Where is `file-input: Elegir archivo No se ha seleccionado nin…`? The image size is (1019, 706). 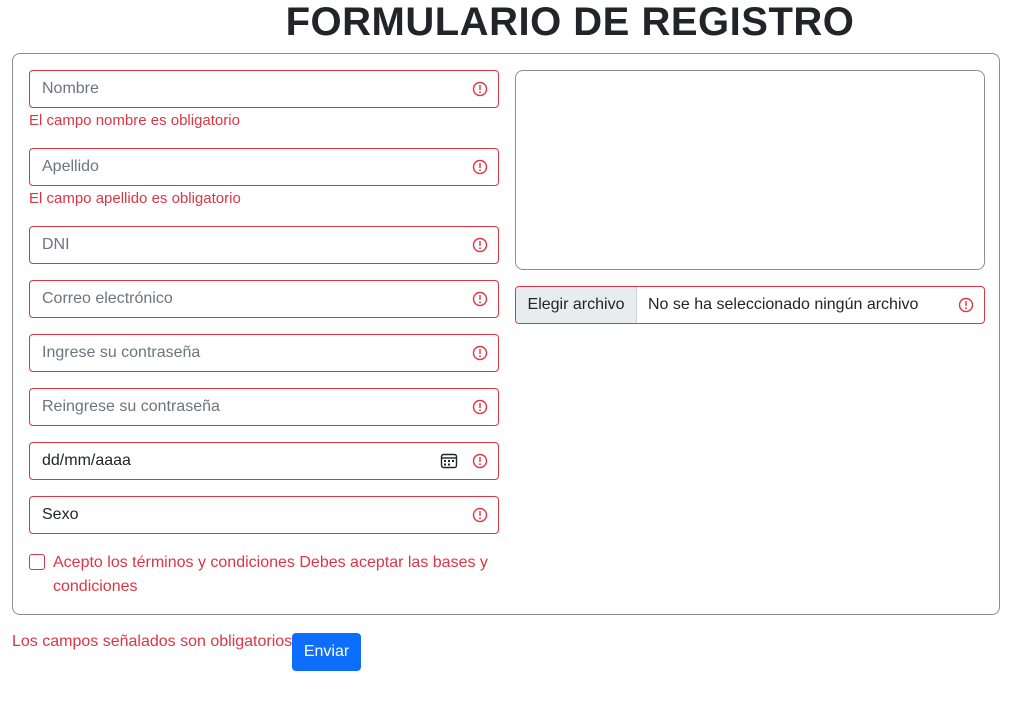 file-input: Elegir archivo No se ha seleccionado nin… is located at coordinates (750, 305).